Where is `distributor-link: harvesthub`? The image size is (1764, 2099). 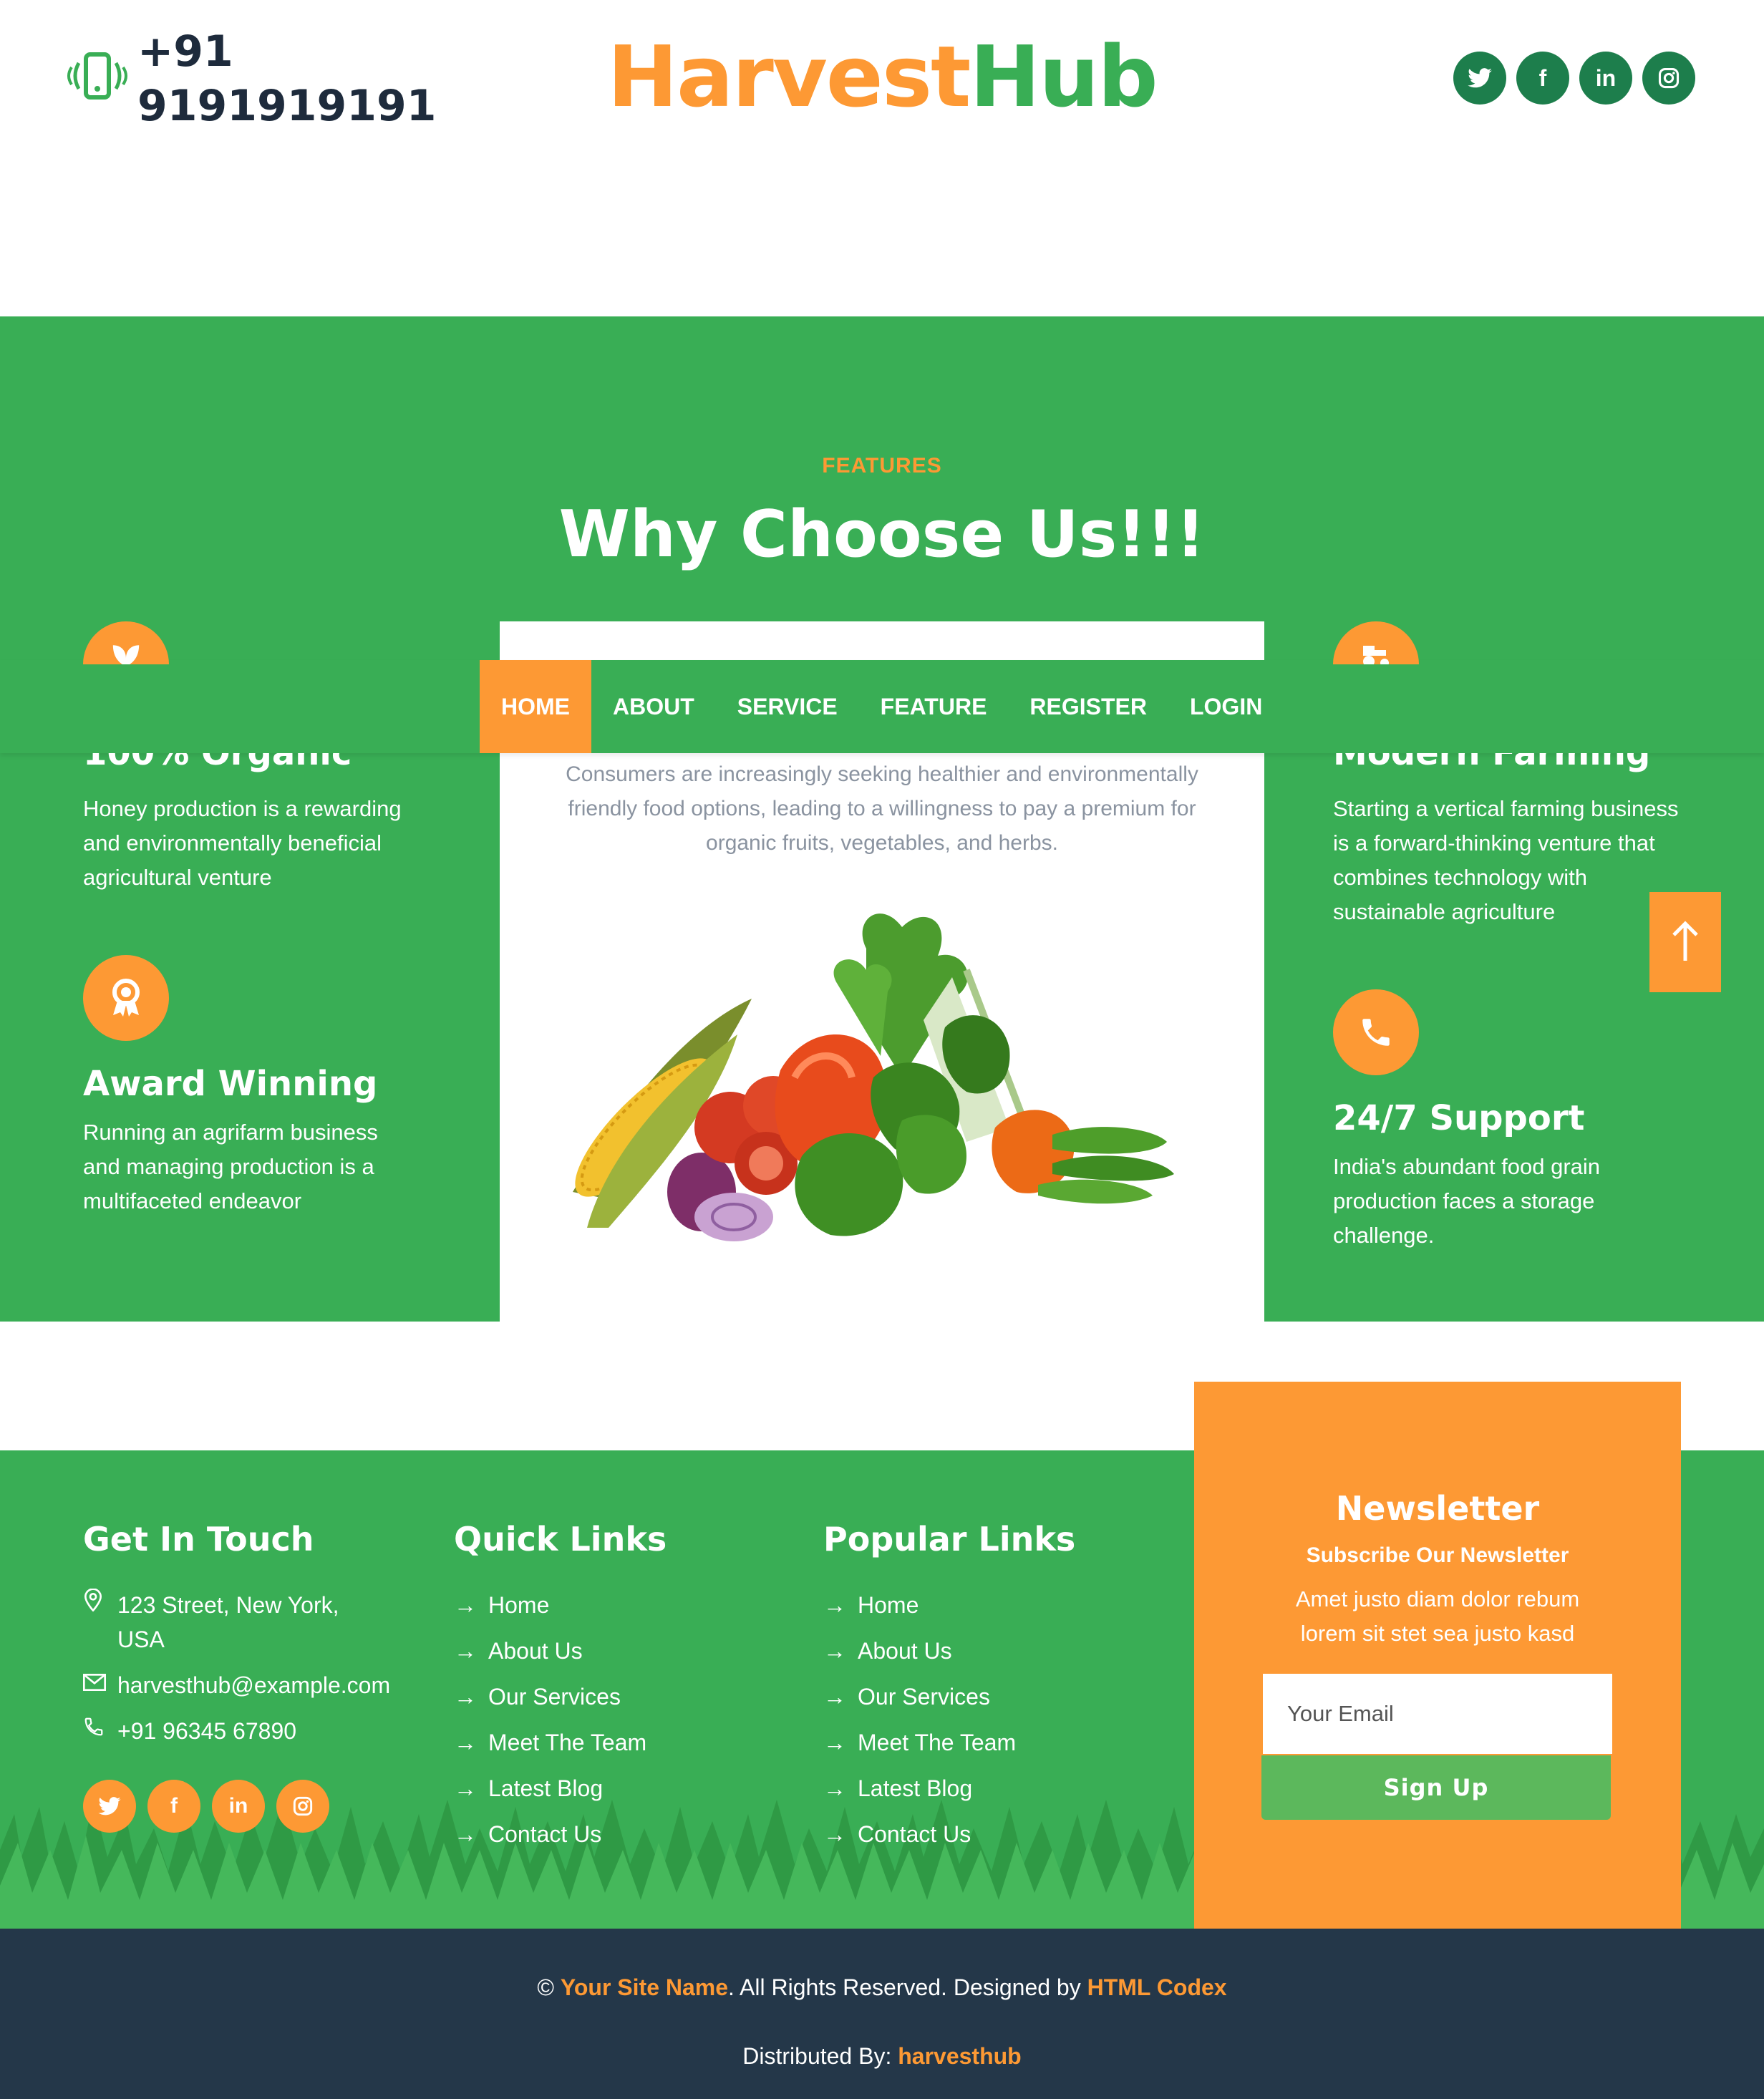
distributor-link: harvesthub is located at coordinates (959, 2056).